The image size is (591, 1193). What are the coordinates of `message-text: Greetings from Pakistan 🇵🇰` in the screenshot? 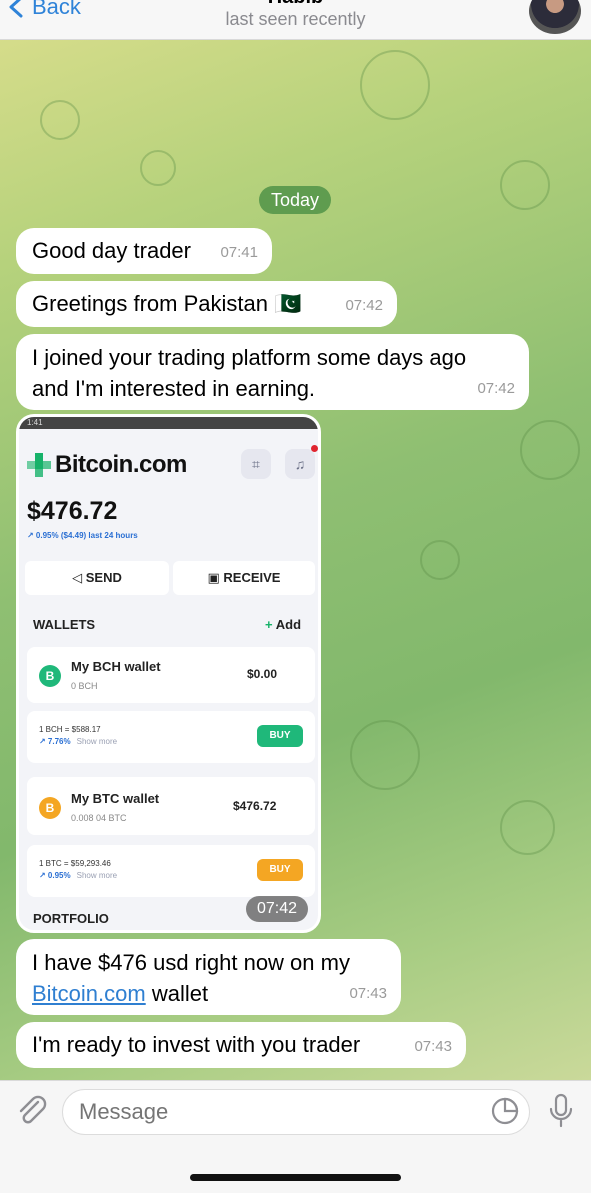 It's located at (167, 303).